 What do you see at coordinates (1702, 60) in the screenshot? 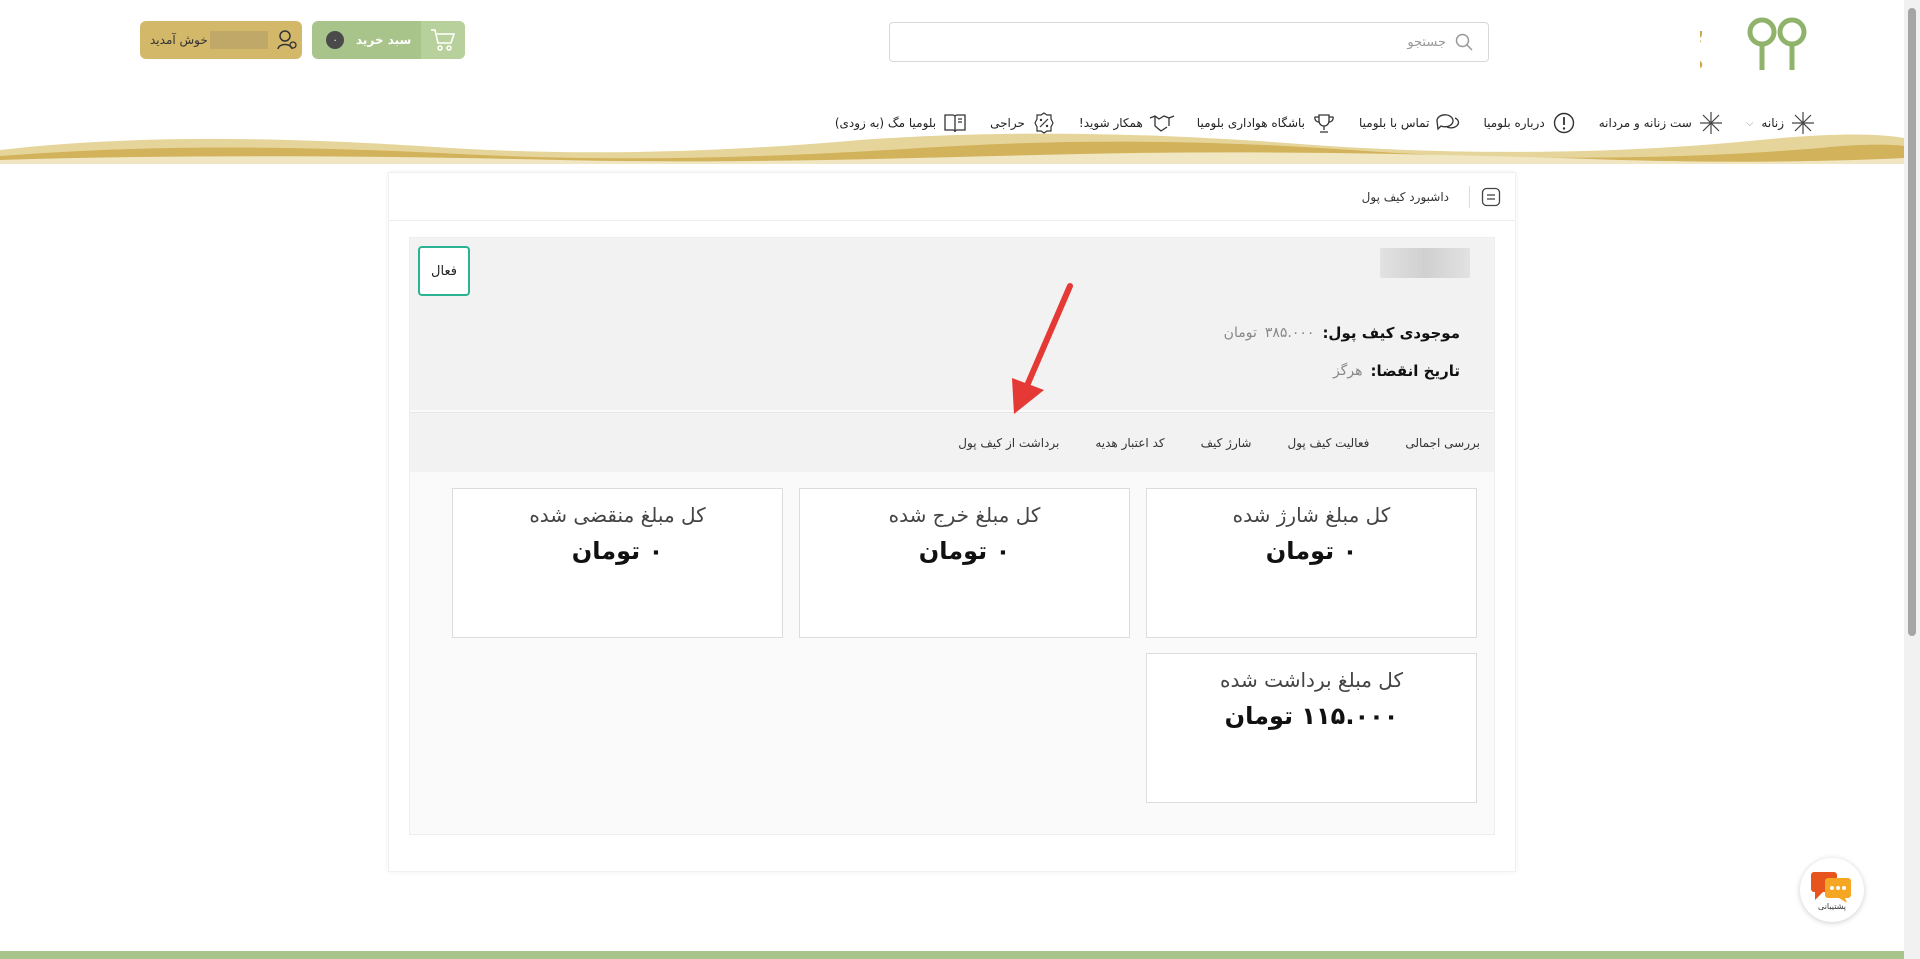
I see `svg-text: میا` at bounding box center [1702, 60].